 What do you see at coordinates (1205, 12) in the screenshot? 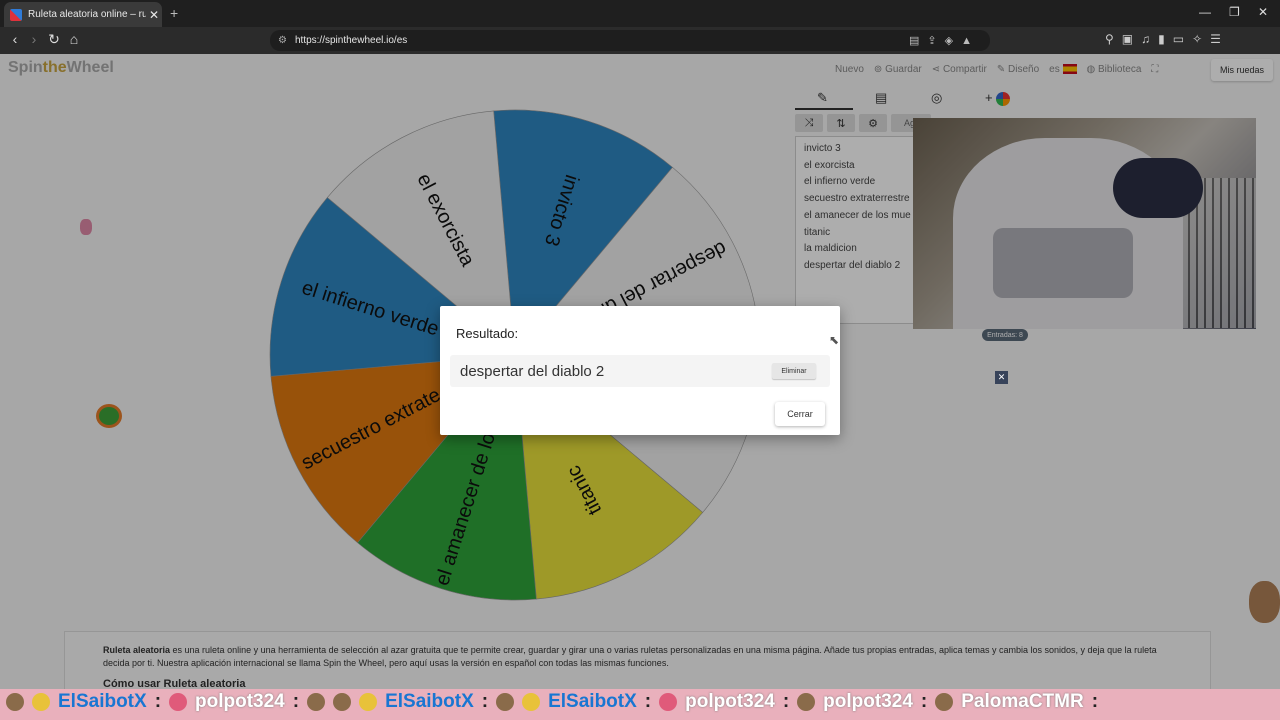
I see `minimize-icon: —` at bounding box center [1205, 12].